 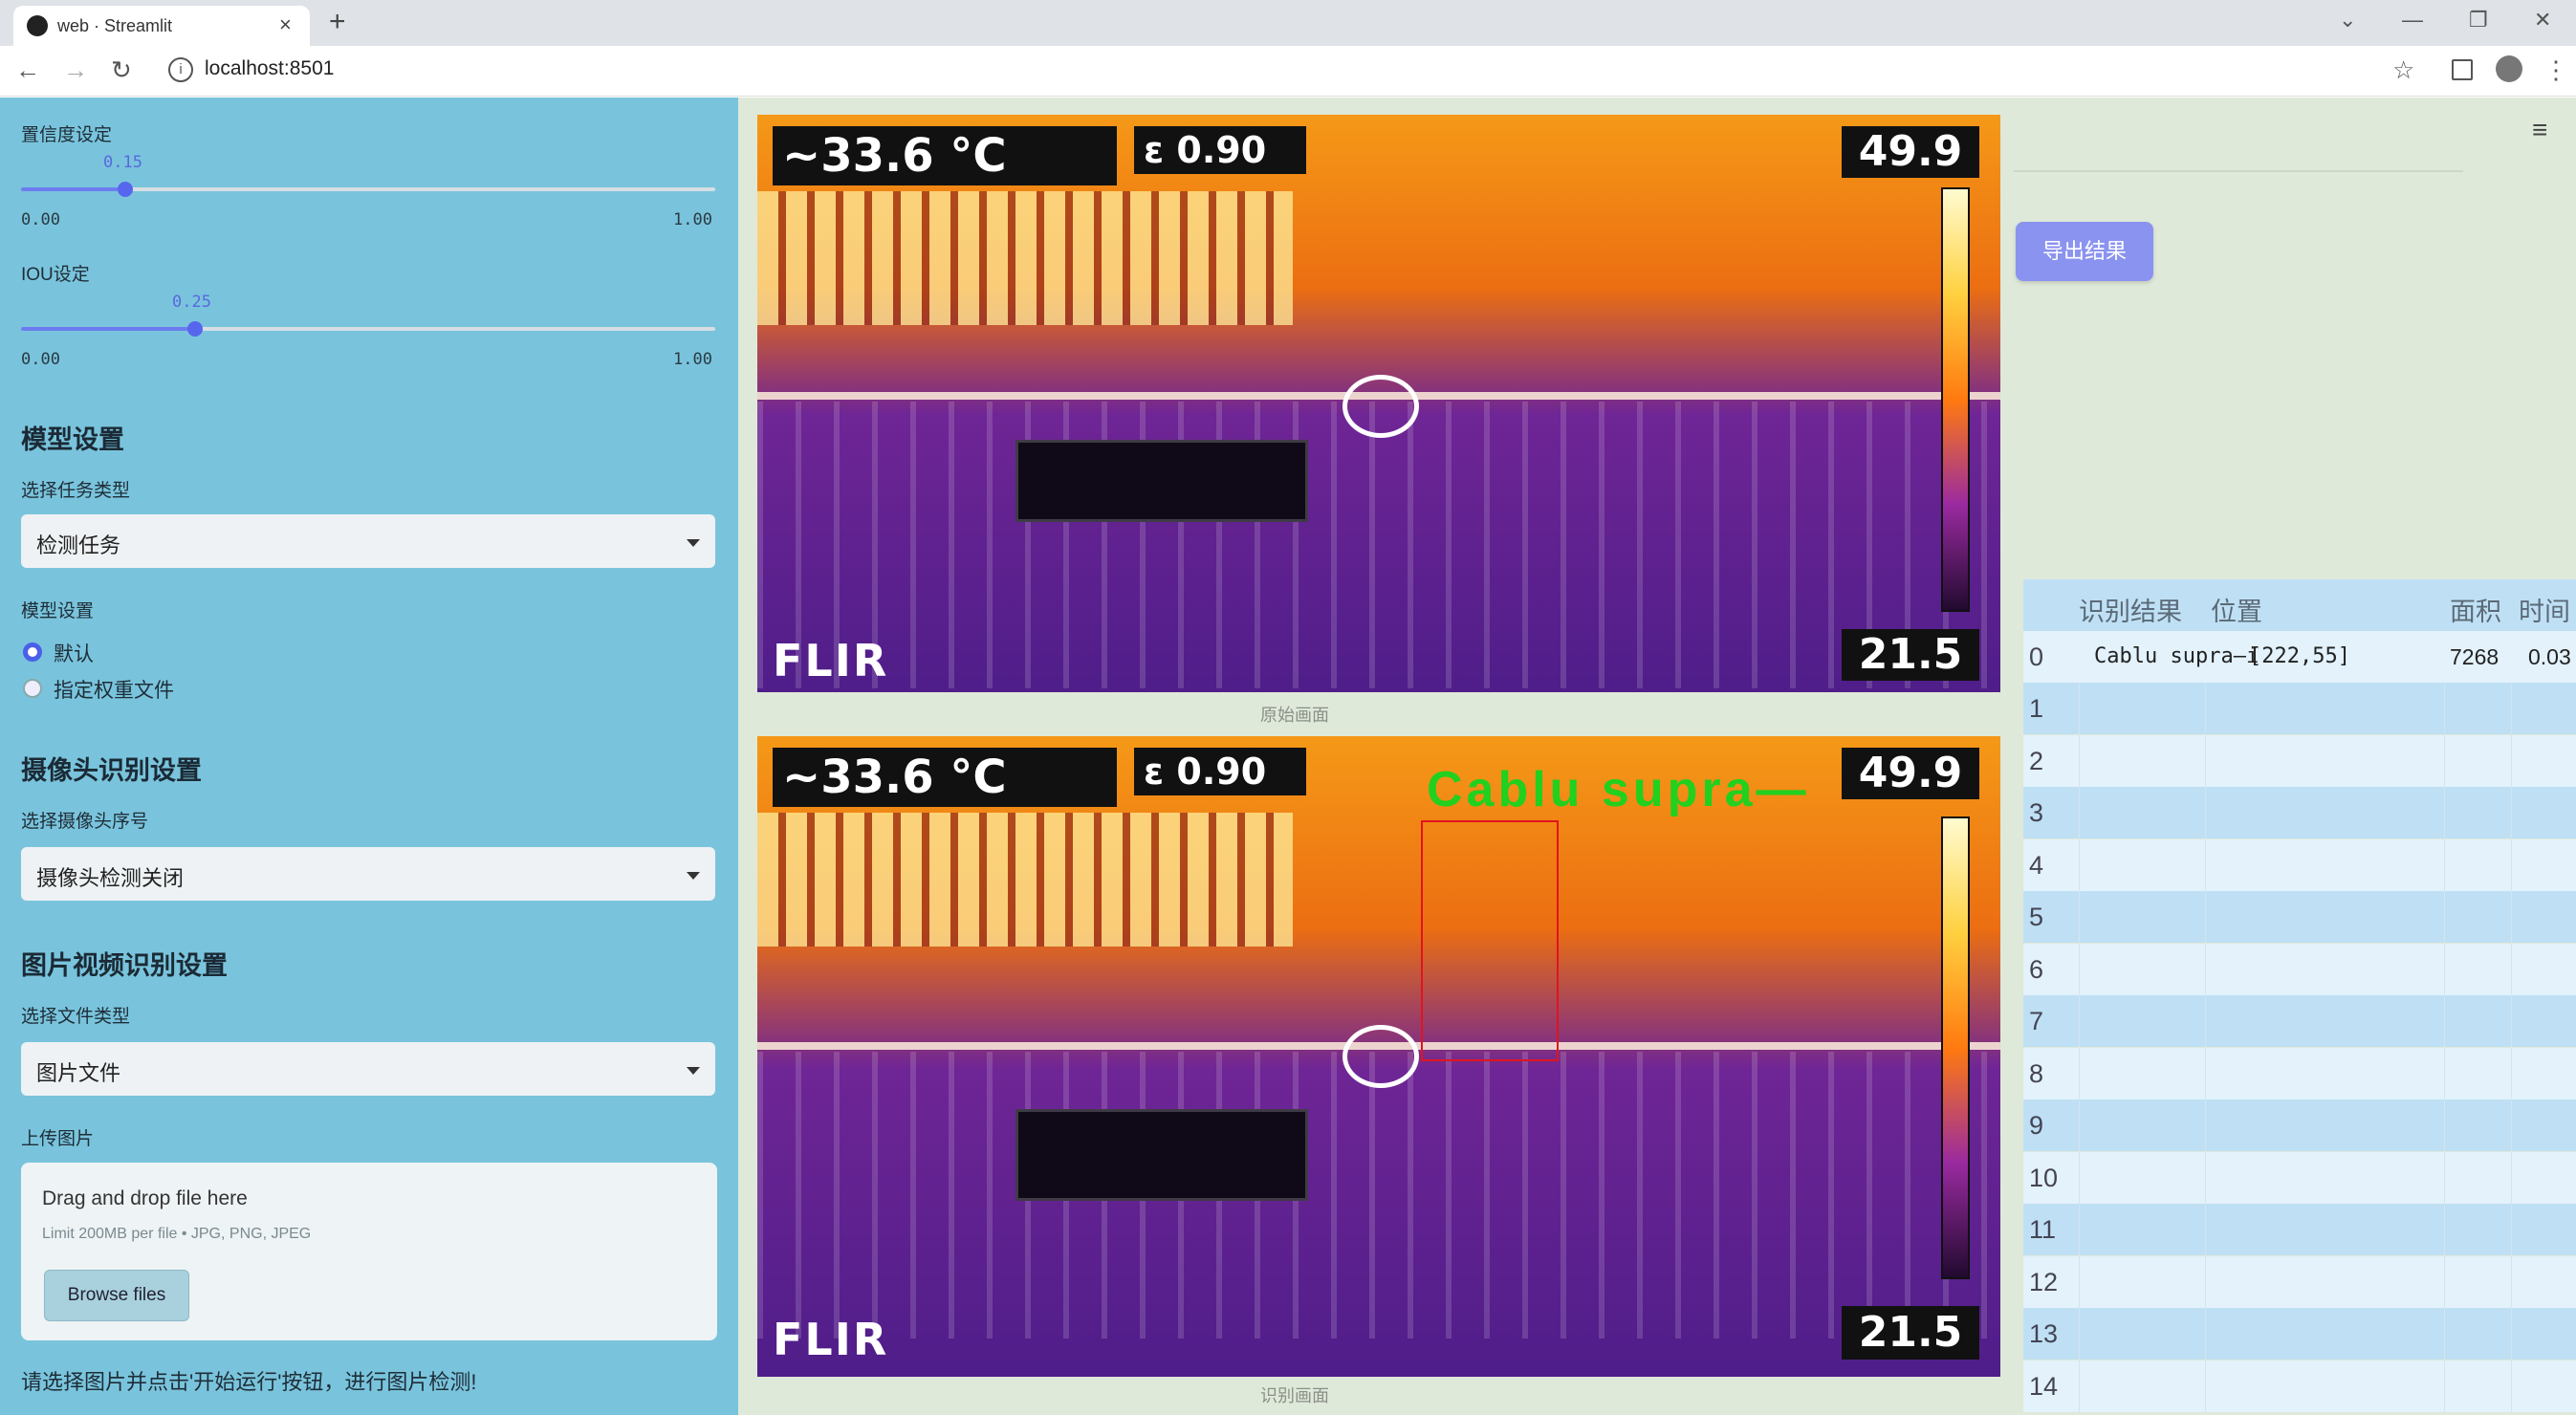 What do you see at coordinates (2084, 251) in the screenshot?
I see `export-results-button: 导出结果` at bounding box center [2084, 251].